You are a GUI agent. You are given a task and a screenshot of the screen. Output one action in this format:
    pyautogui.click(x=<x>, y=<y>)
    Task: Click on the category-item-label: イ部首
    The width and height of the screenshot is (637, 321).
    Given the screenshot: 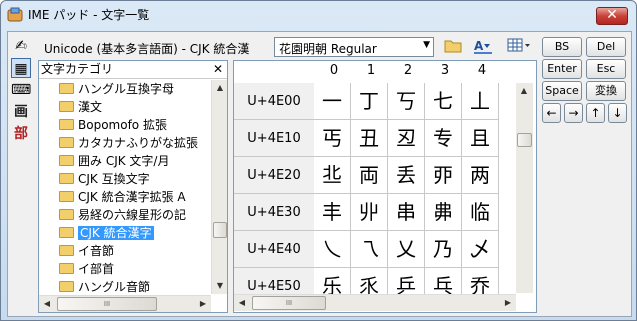 What is the action you would take?
    pyautogui.click(x=96, y=269)
    